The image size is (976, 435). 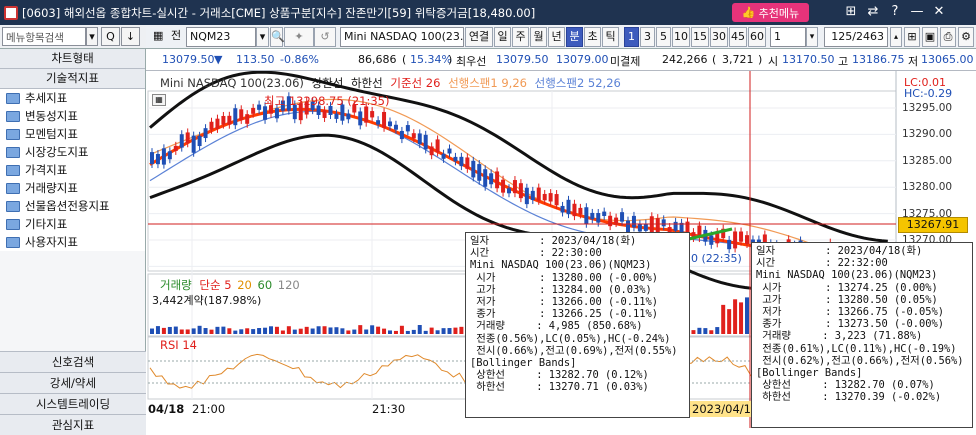 What do you see at coordinates (553, 241) in the screenshot?
I see `tooltip-line: 일자 : 2023/04/18(화)` at bounding box center [553, 241].